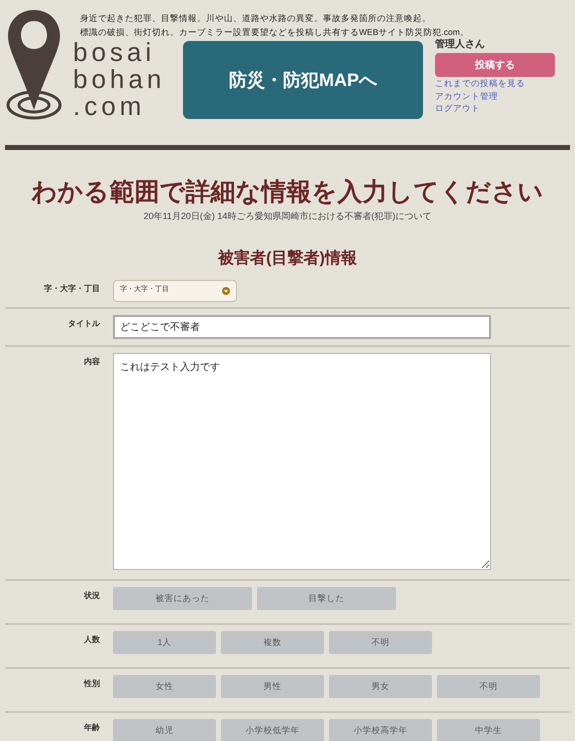 This screenshot has width=575, height=741. What do you see at coordinates (114, 52) in the screenshot?
I see `logo-text: bosai` at bounding box center [114, 52].